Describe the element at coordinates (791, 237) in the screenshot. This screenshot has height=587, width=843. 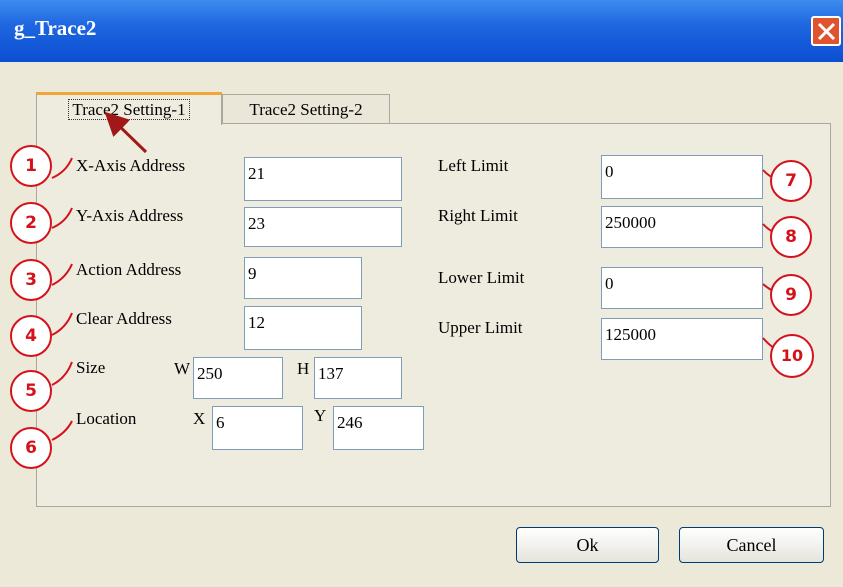
I see `callout-8: 8` at that location.